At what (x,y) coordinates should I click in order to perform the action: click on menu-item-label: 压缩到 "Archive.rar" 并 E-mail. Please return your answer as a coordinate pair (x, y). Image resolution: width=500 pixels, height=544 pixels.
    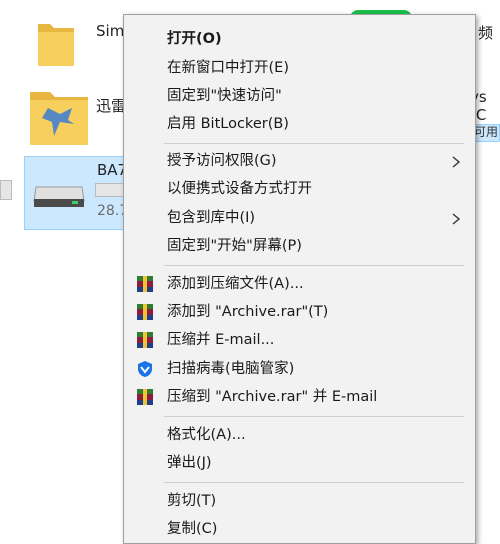
    Looking at the image, I should click on (272, 397).